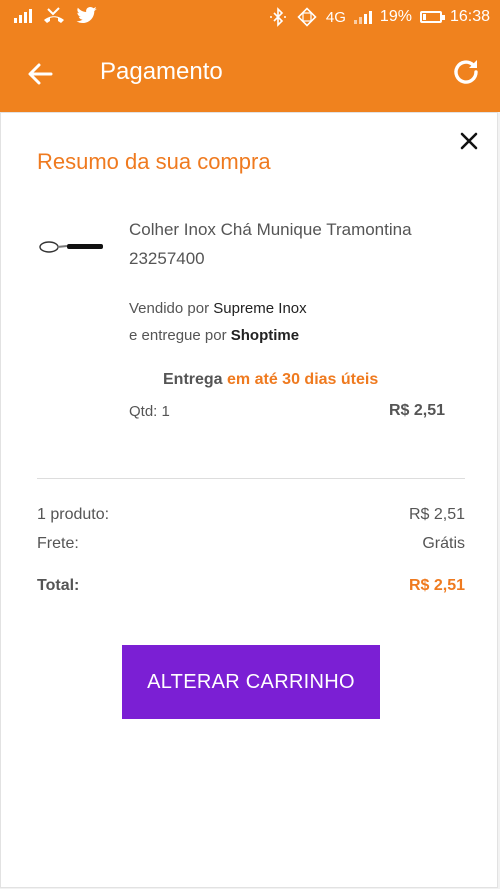 This screenshot has width=500, height=889. I want to click on status-left-icons, so click(56, 16).